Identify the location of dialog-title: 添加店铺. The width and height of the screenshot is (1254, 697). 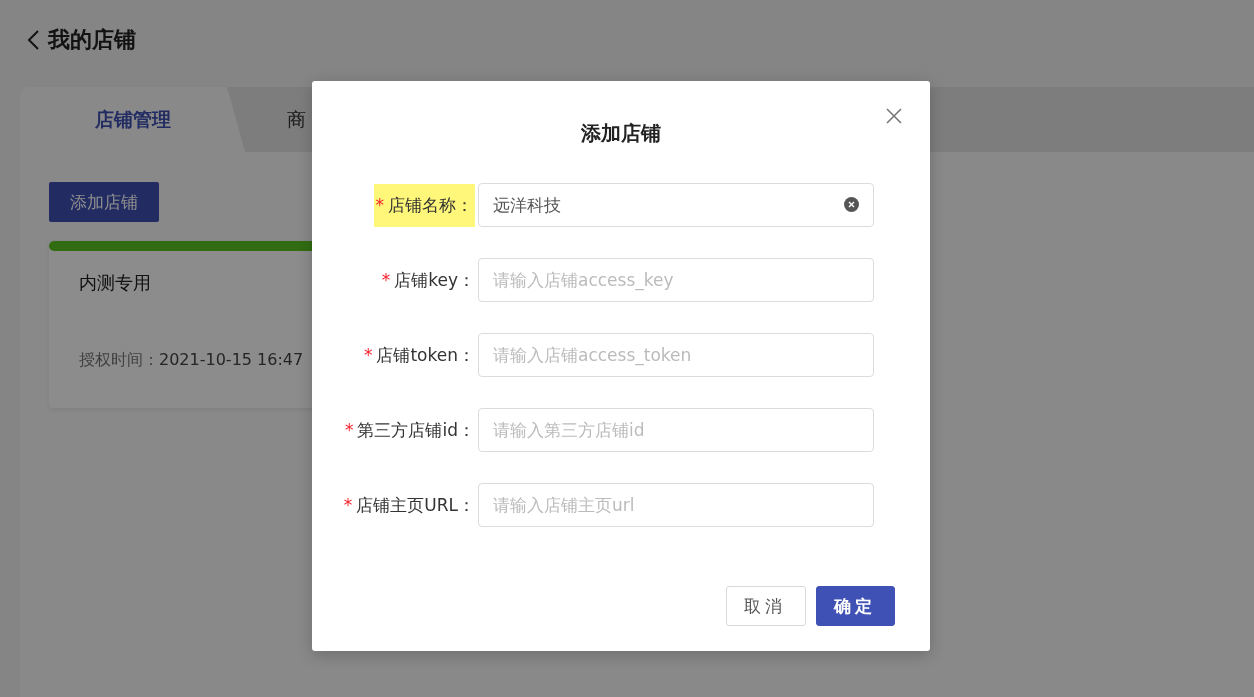
(621, 133).